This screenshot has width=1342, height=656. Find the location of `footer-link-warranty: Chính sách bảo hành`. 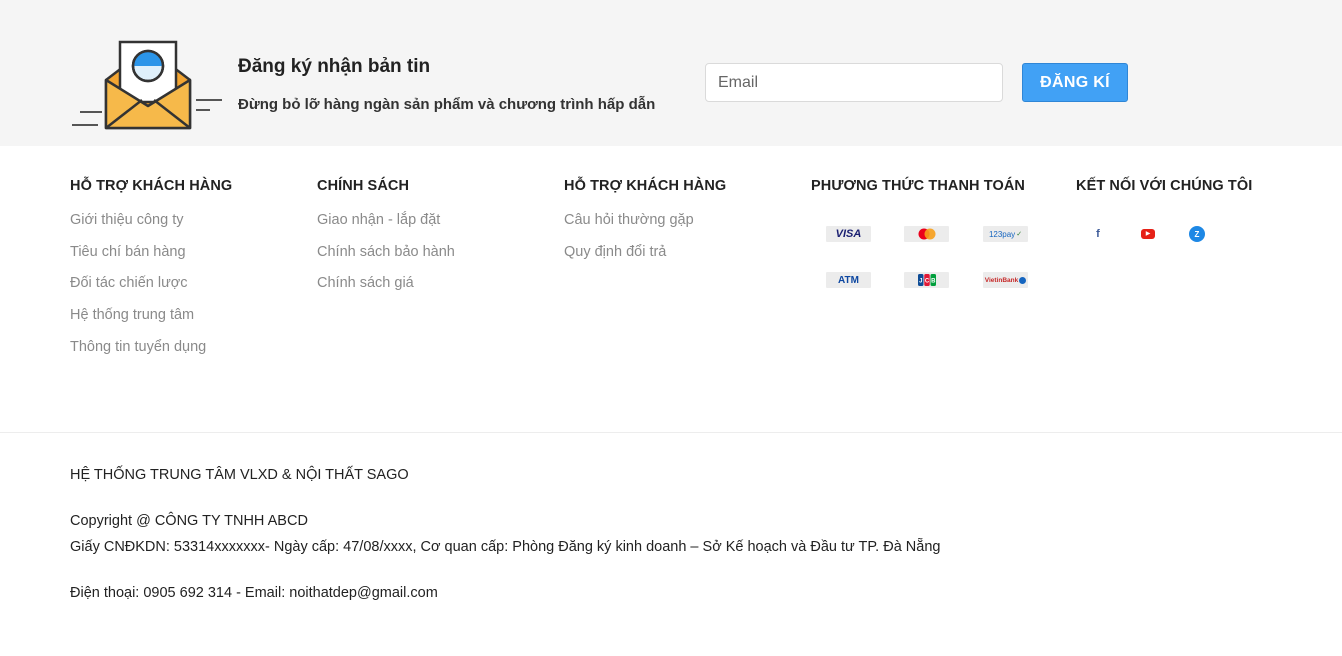

footer-link-warranty: Chính sách bảo hành is located at coordinates (386, 260).